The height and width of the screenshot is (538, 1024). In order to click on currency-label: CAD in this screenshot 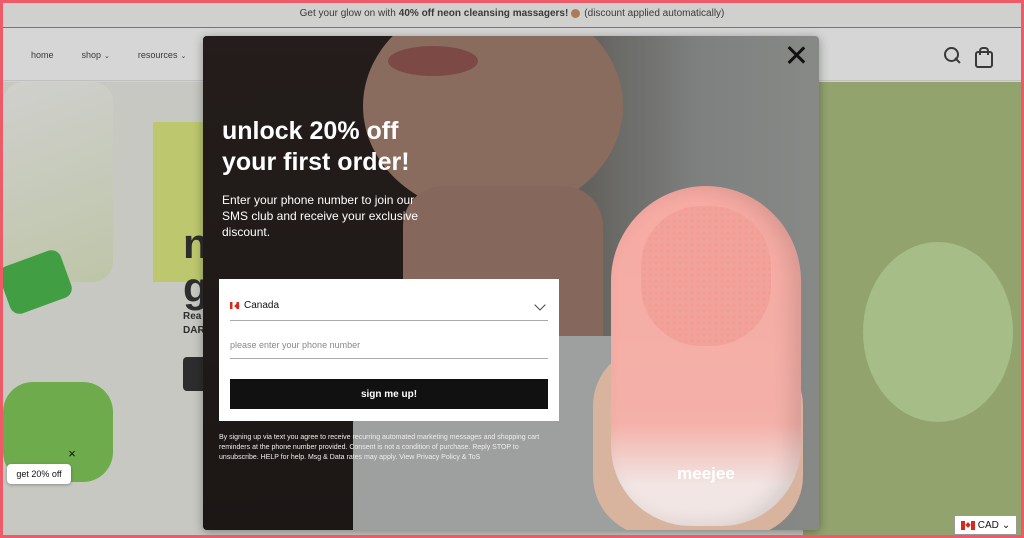, I will do `click(988, 525)`.